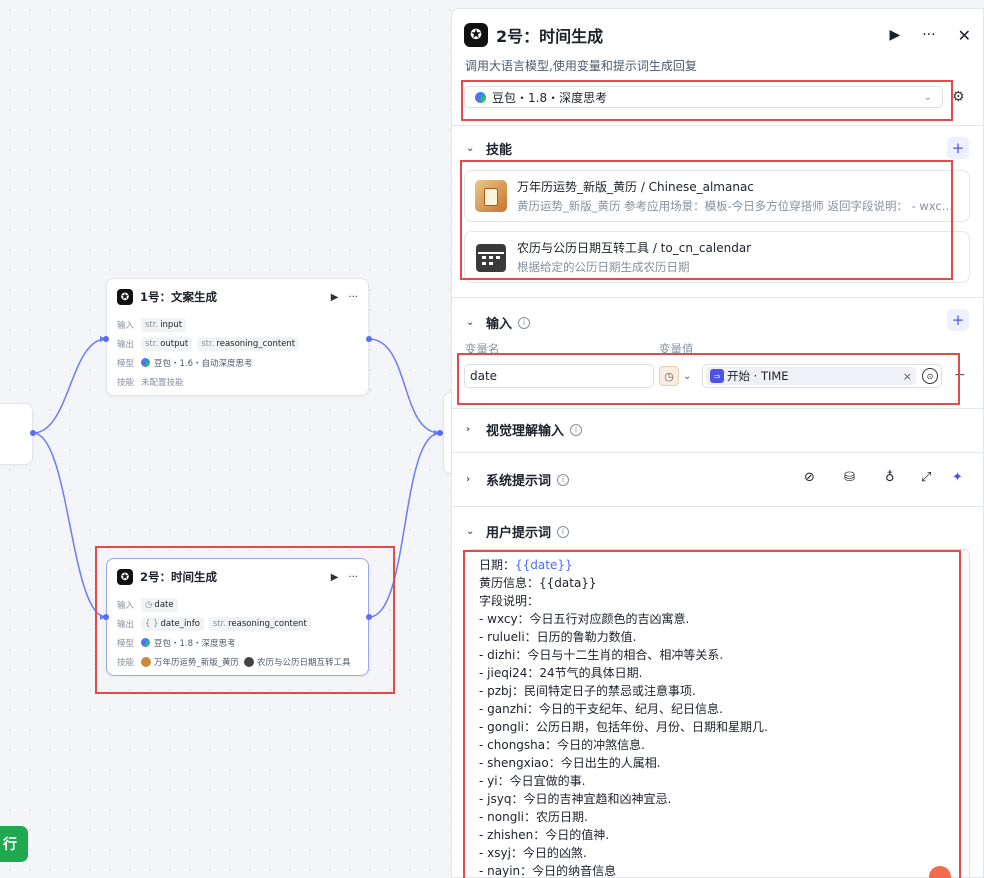 This screenshot has width=984, height=878. I want to click on prompt-line: - shengxiao：今日出生的人属相., so click(570, 763).